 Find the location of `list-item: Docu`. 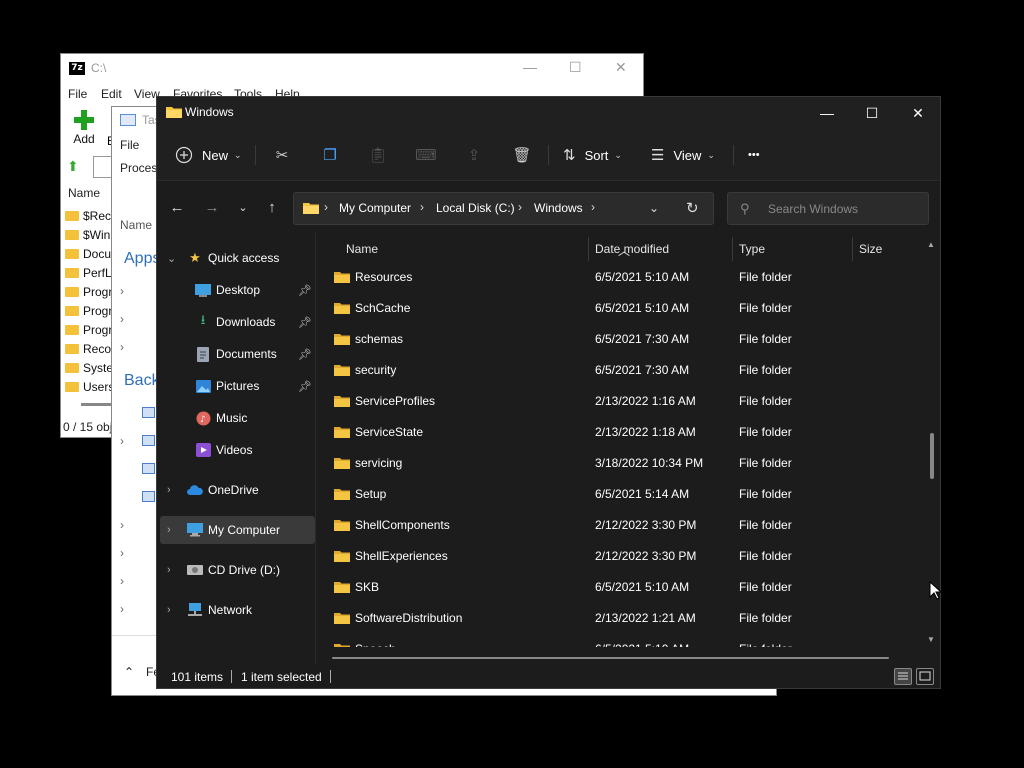

list-item: Docu is located at coordinates (91, 253).